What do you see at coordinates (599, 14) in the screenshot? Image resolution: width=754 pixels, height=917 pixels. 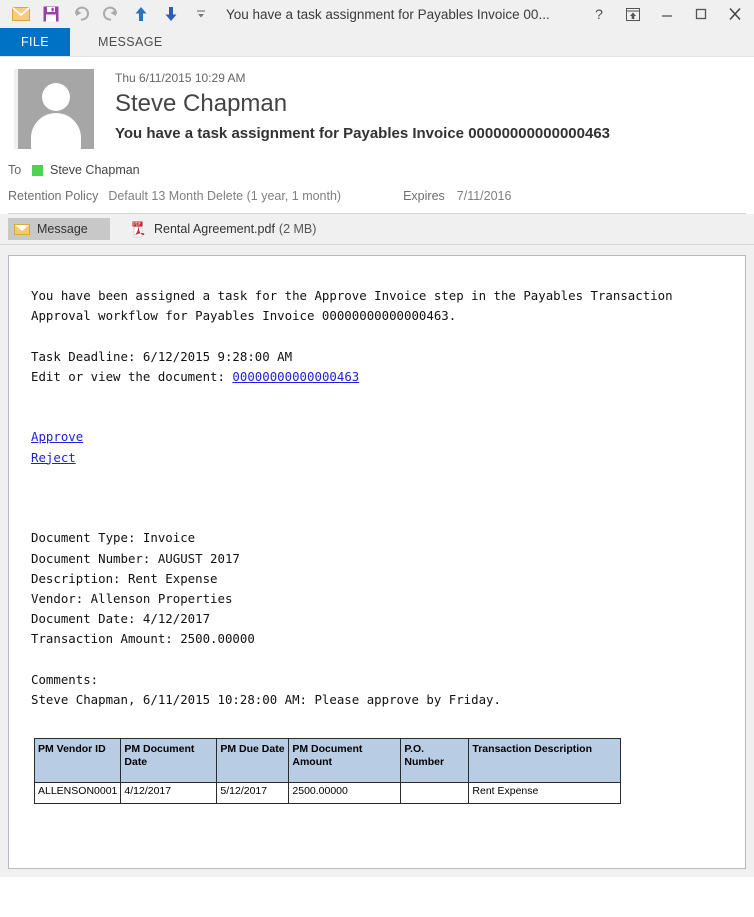 I see `help-icon: ?` at bounding box center [599, 14].